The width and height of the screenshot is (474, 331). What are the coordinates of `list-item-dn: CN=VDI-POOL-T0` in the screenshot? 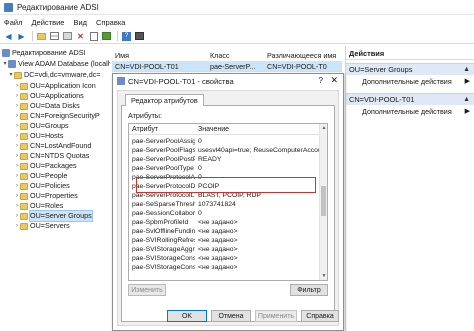 It's located at (297, 66).